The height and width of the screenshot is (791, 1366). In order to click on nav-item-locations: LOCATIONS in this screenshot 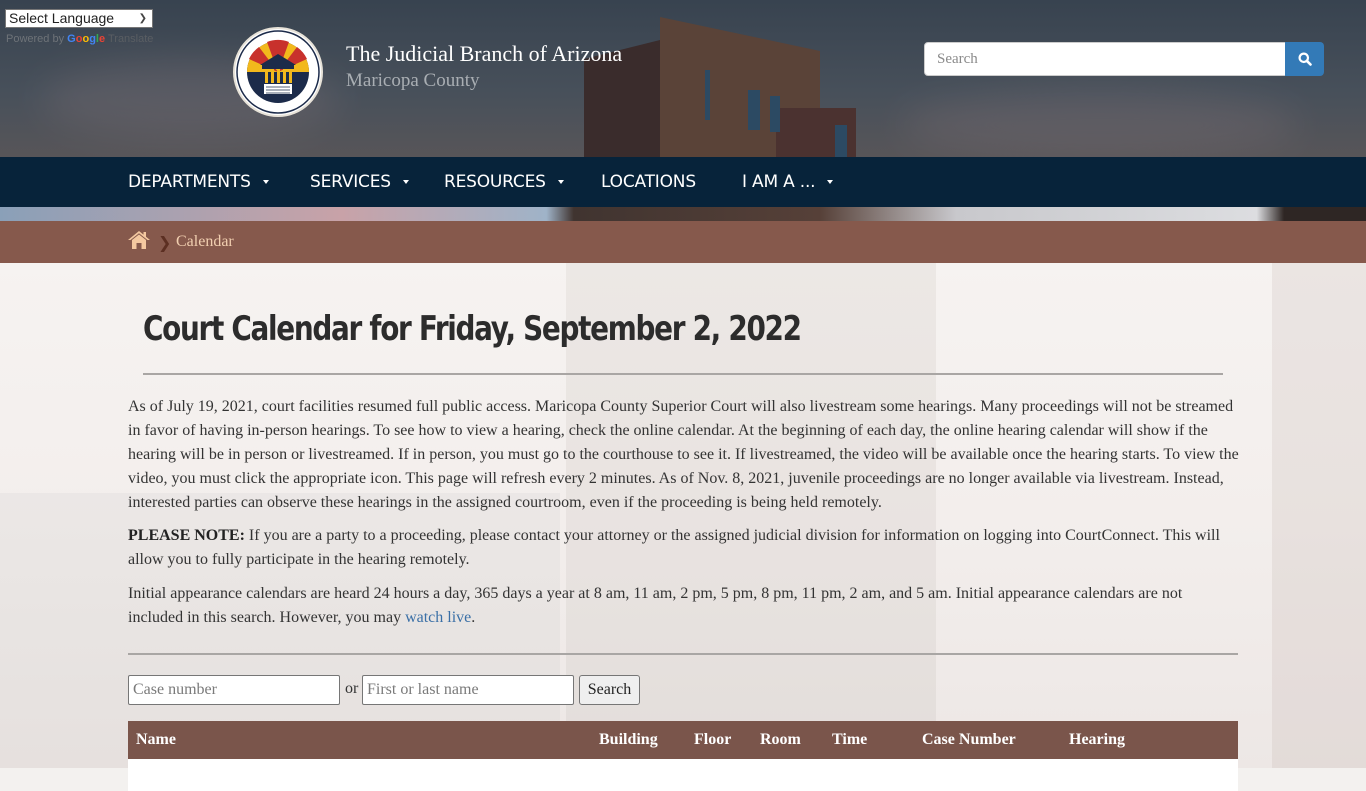, I will do `click(648, 182)`.